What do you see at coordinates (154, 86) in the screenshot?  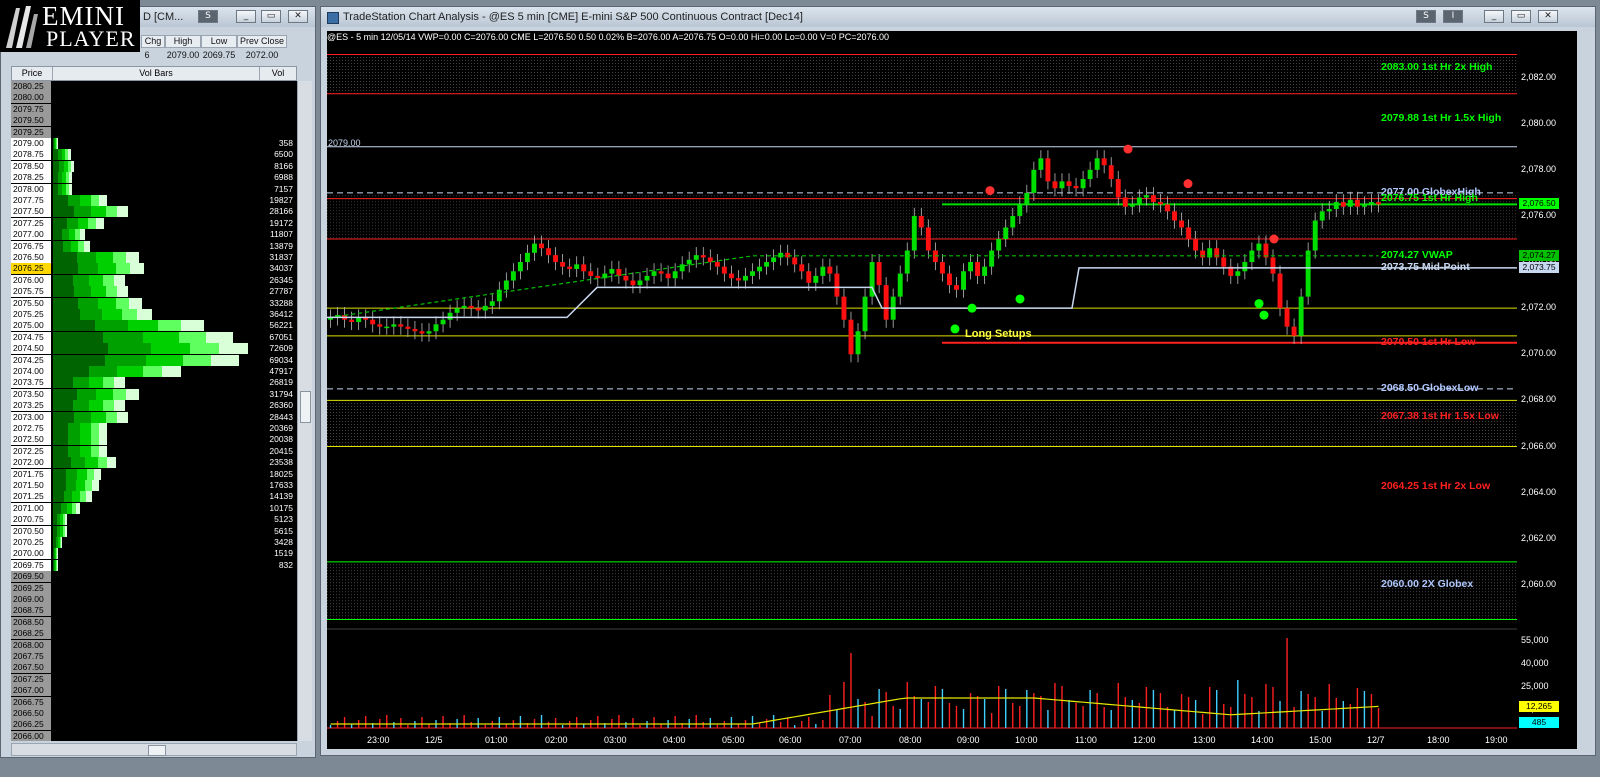 I see `ladder-row: 2080.25` at bounding box center [154, 86].